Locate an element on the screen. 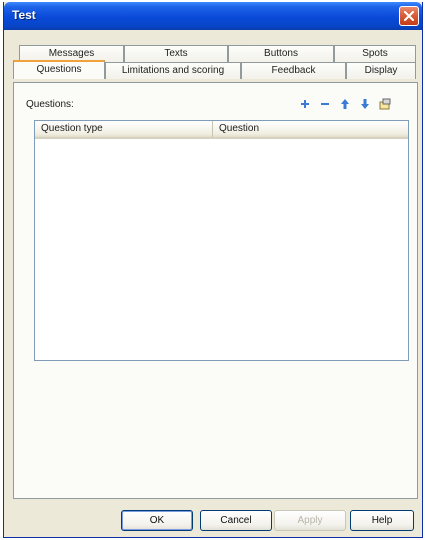 The width and height of the screenshot is (425, 540). window-title: Test is located at coordinates (24, 15).